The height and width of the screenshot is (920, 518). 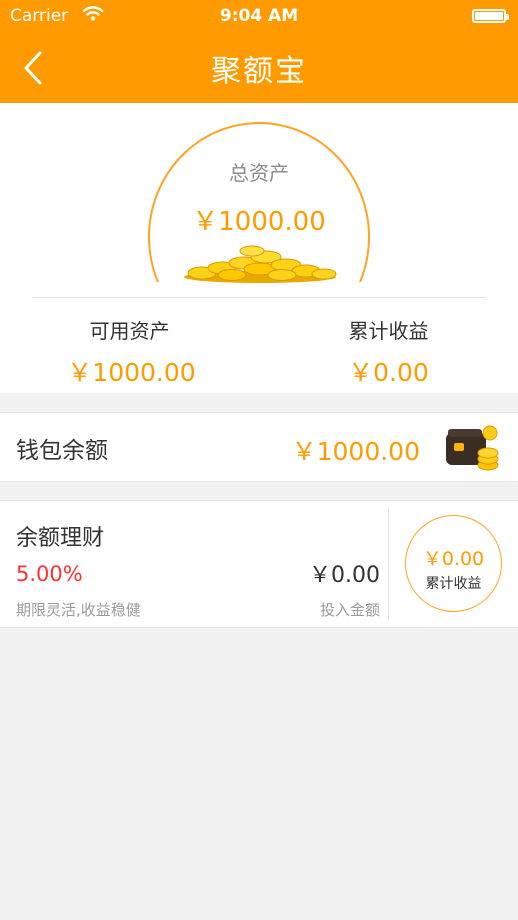 I want to click on invested-amount-label: 投入金额, so click(x=349, y=610).